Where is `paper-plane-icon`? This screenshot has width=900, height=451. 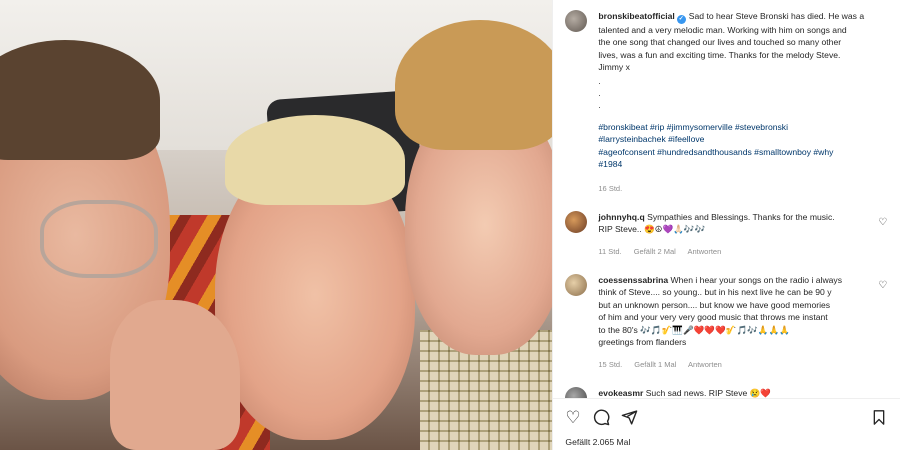 paper-plane-icon is located at coordinates (629, 419).